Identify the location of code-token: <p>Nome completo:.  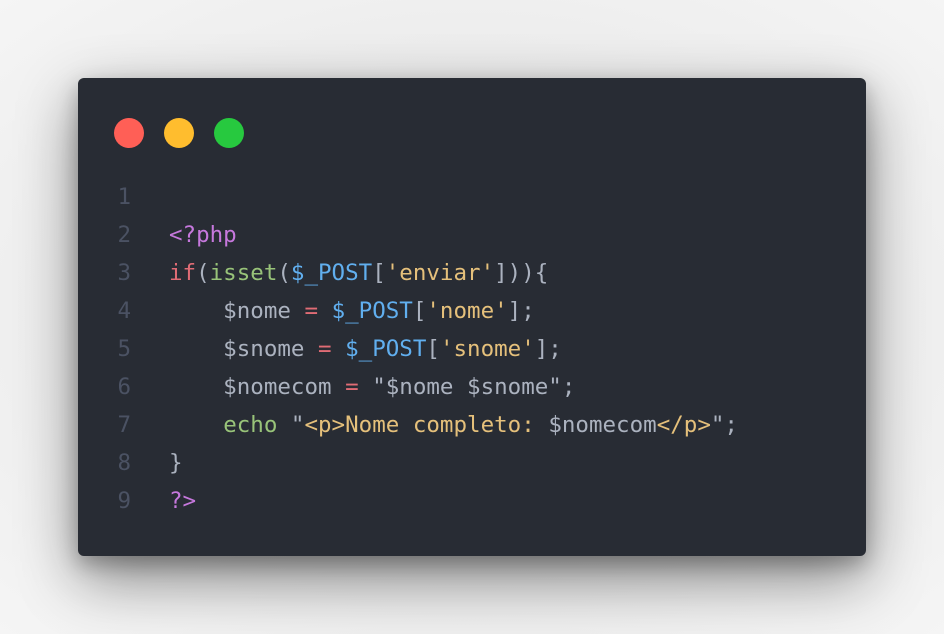
(426, 425).